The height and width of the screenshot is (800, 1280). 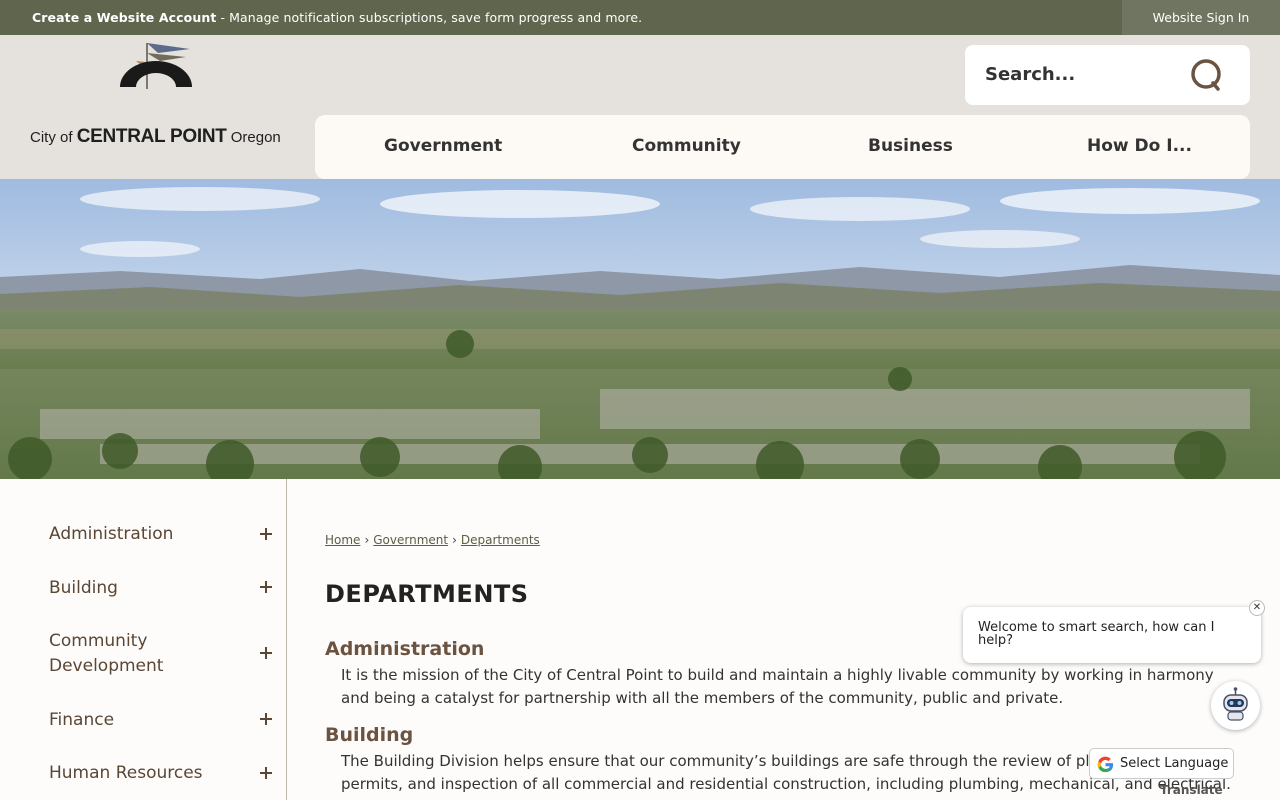 I want to click on breadcrumb-government: Government, so click(x=410, y=540).